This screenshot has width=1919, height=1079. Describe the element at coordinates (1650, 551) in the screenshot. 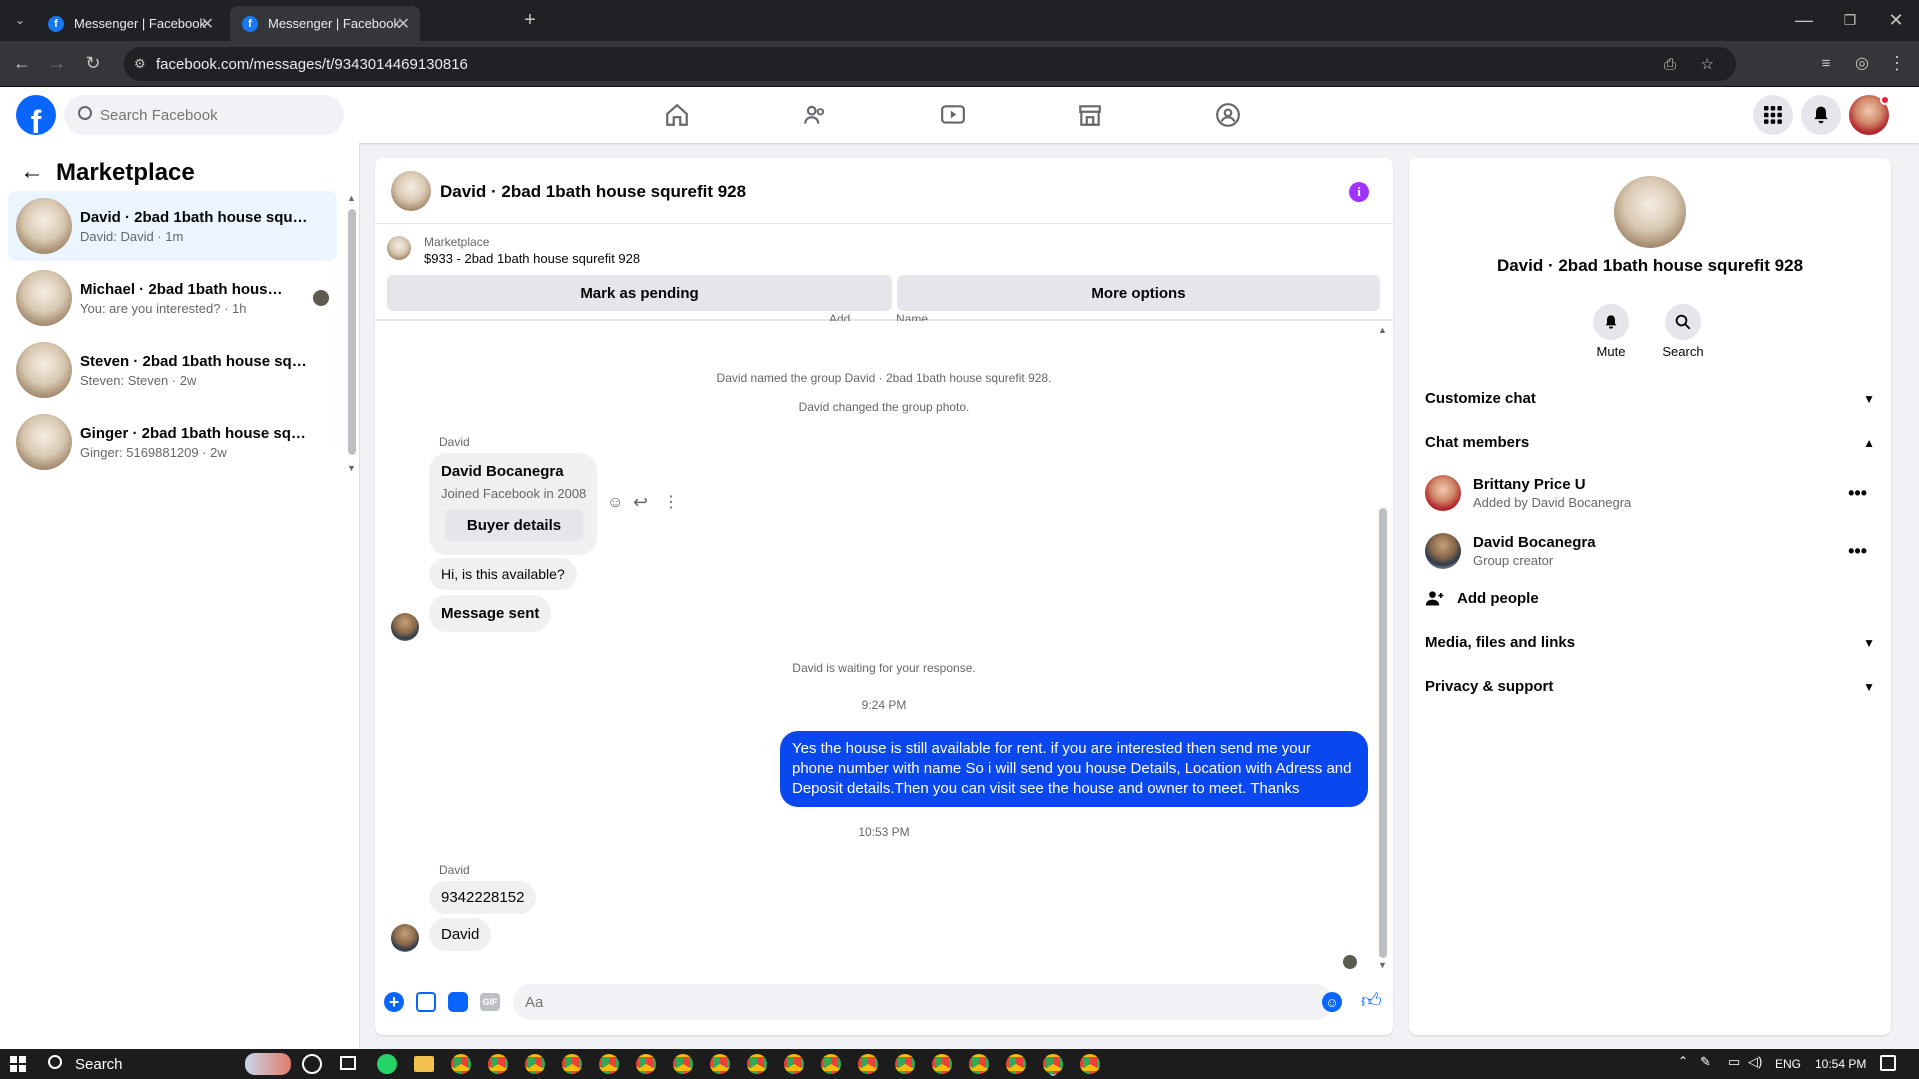

I see `member-row: David Bocanegra Group creator •••` at that location.